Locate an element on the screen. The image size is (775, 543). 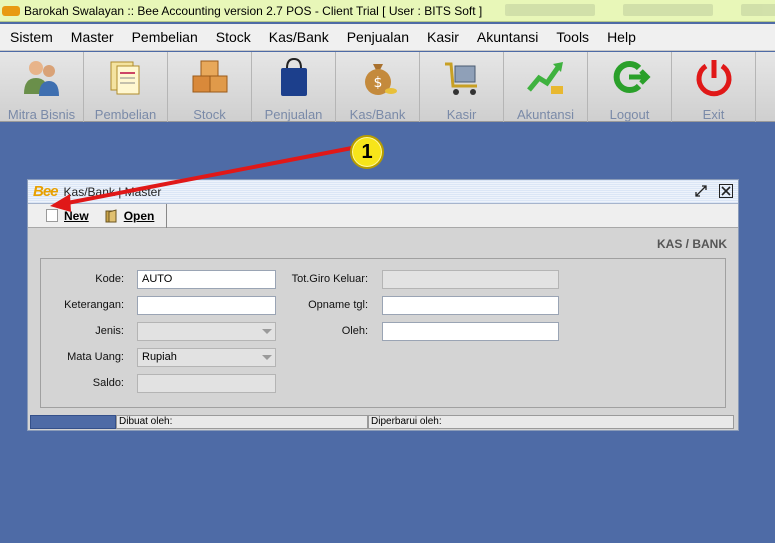
toolbar-label: Stock is located at coordinates (209, 114).